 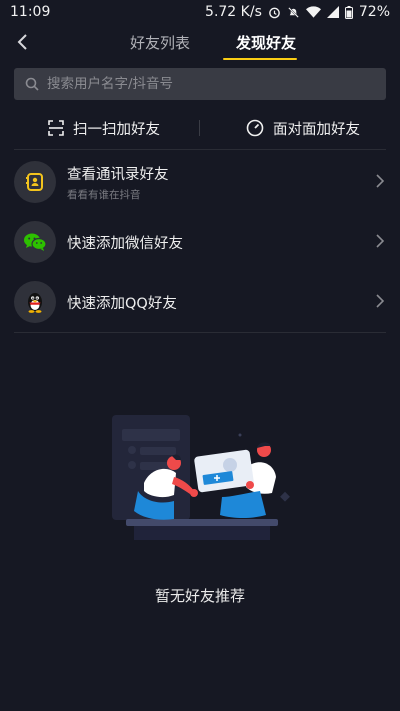 I want to click on status-icons: 5.72 K/s 72%, so click(x=297, y=12).